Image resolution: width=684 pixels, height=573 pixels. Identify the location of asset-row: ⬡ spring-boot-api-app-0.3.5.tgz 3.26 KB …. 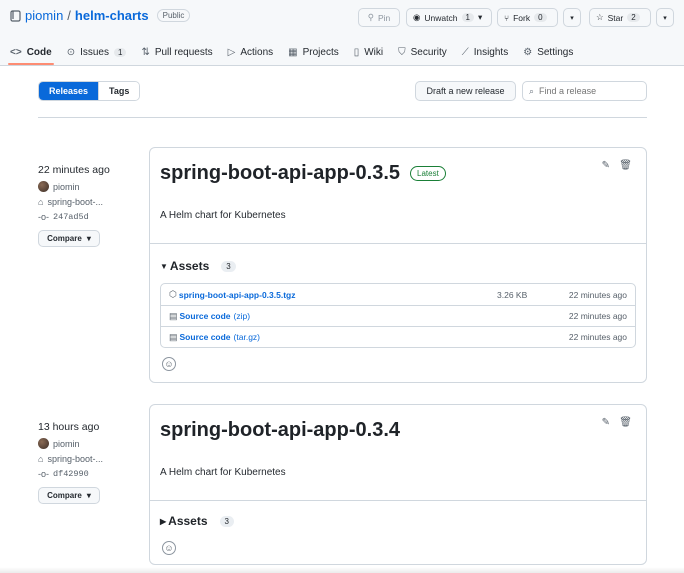
(398, 294).